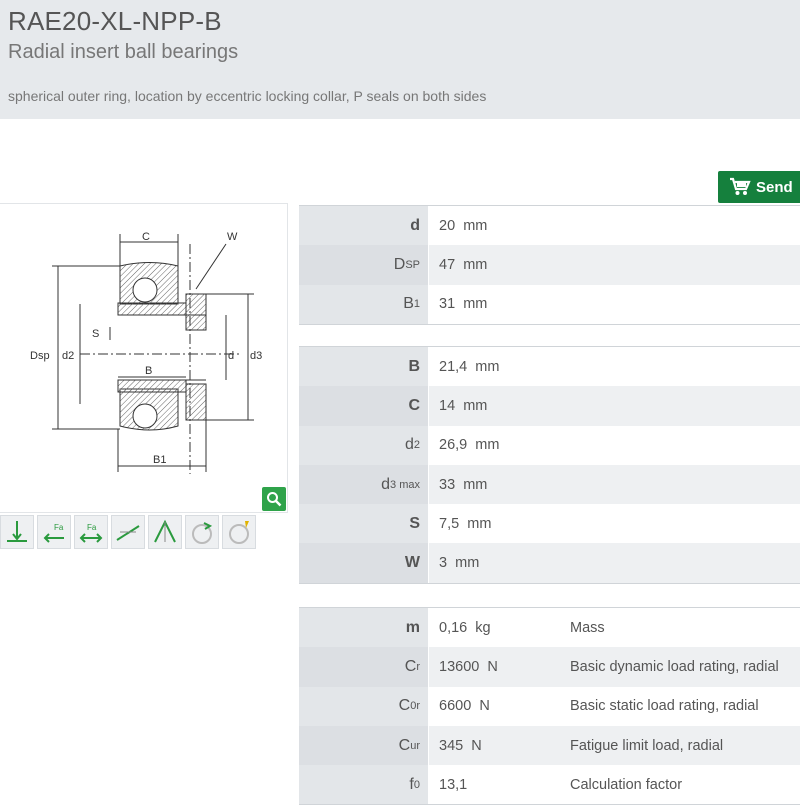  What do you see at coordinates (165, 532) in the screenshot?
I see `angle-icon` at bounding box center [165, 532].